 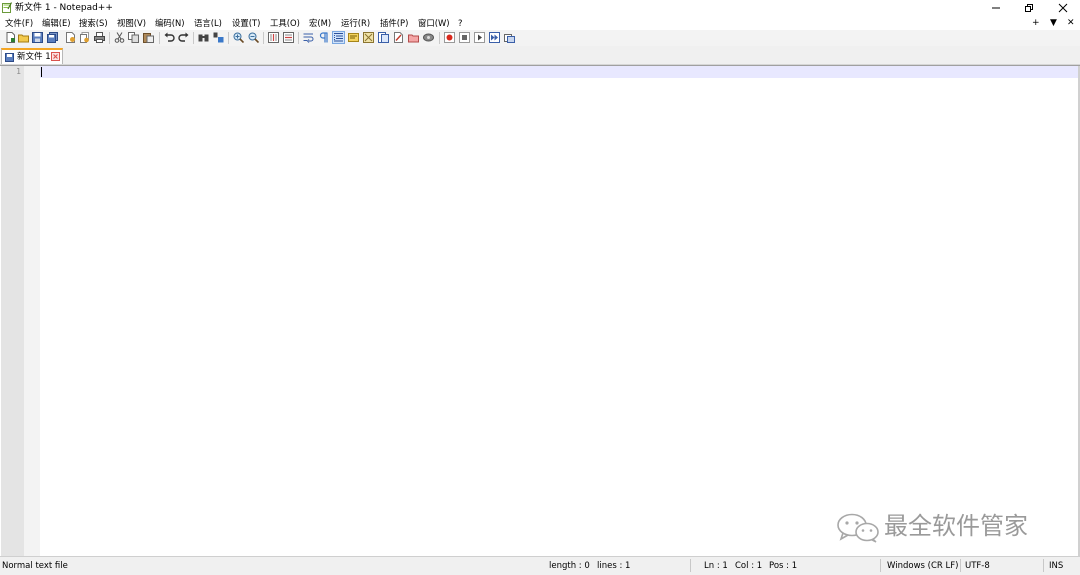 I want to click on tab-close-icon, so click(x=55, y=56).